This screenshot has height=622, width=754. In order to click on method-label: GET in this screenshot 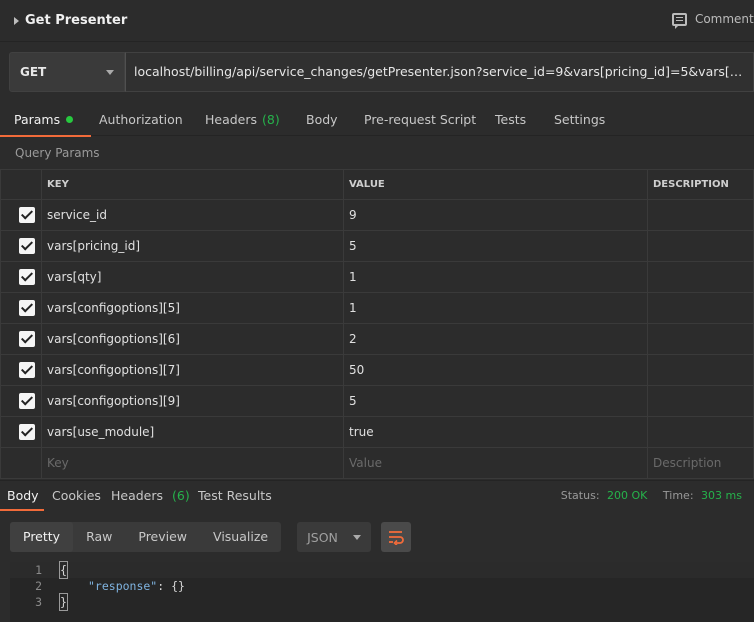, I will do `click(33, 72)`.